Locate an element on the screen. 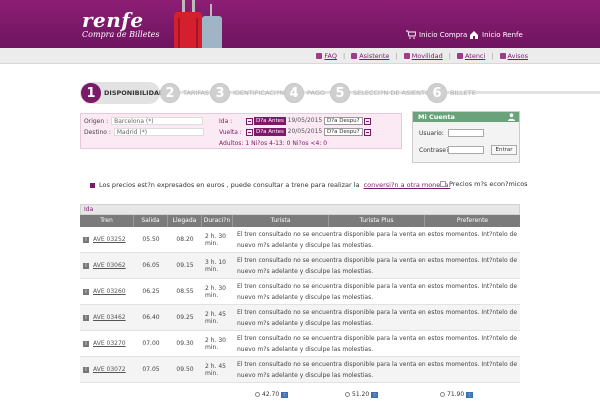 This screenshot has height=401, width=600. step-number: 4 is located at coordinates (294, 93).